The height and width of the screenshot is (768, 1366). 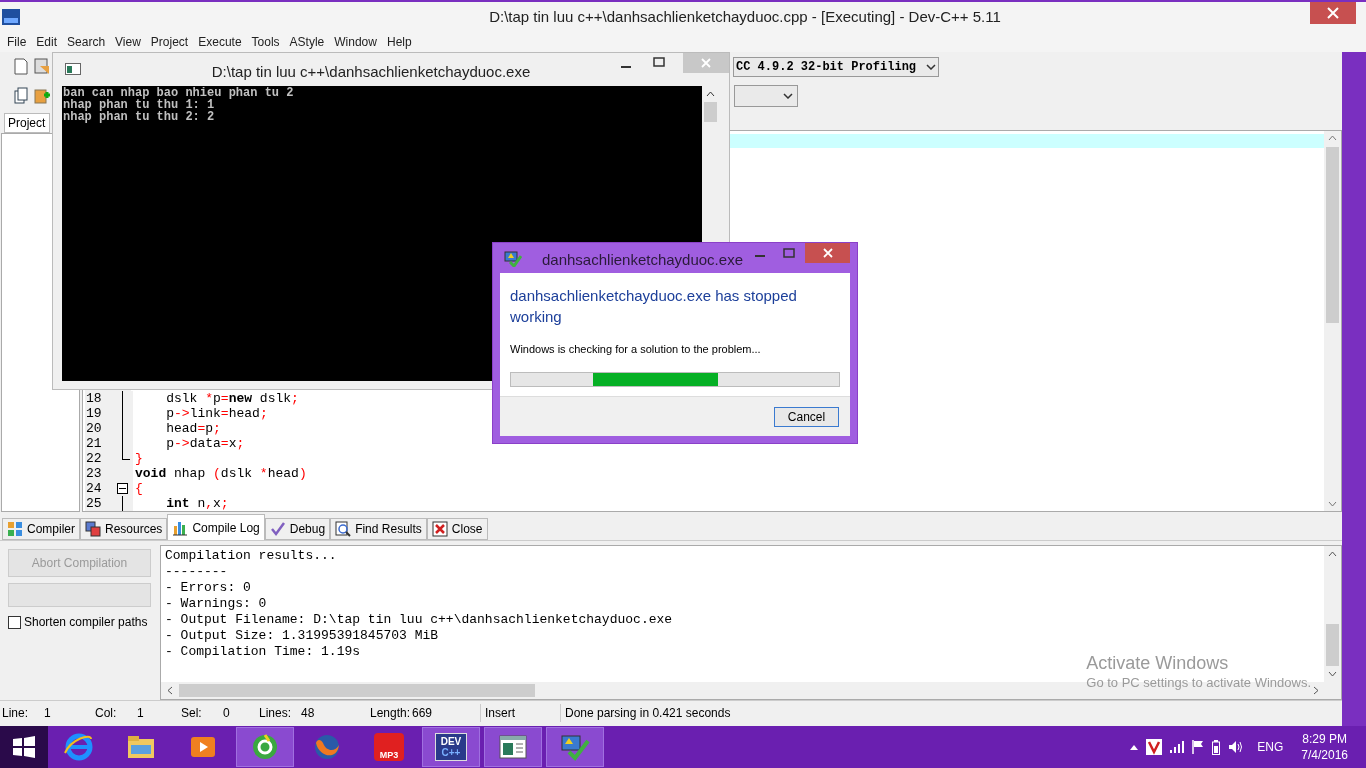 I want to click on code-line: p->data=x;, so click(x=205, y=443).